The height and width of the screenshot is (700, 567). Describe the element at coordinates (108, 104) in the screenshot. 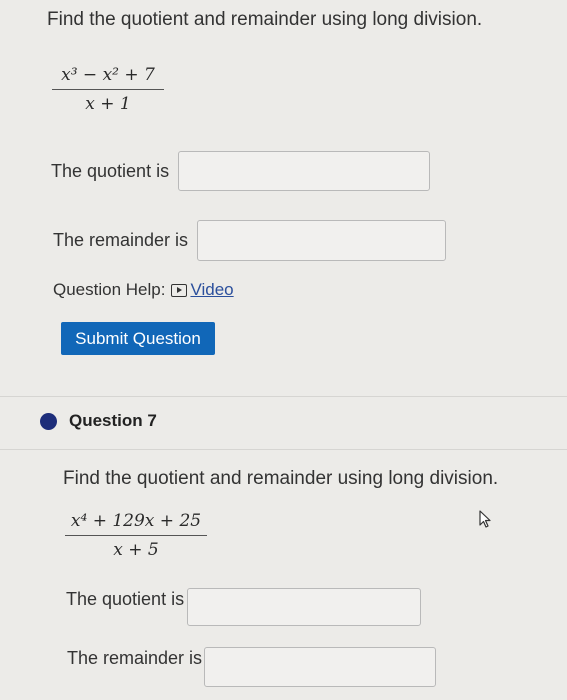

I see `question-6-denominator: x + 1` at that location.